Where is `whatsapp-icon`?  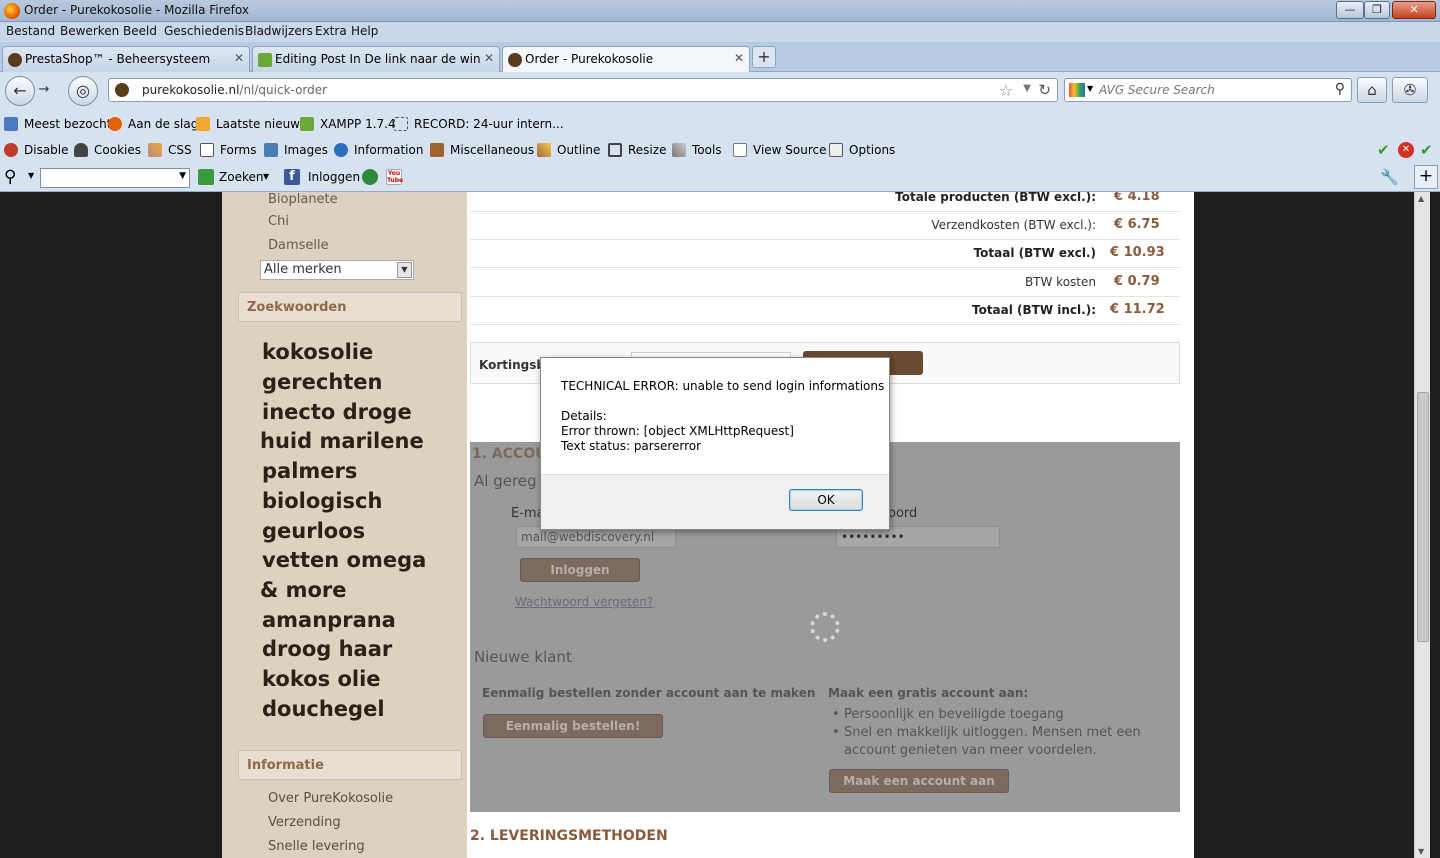
whatsapp-icon is located at coordinates (370, 177).